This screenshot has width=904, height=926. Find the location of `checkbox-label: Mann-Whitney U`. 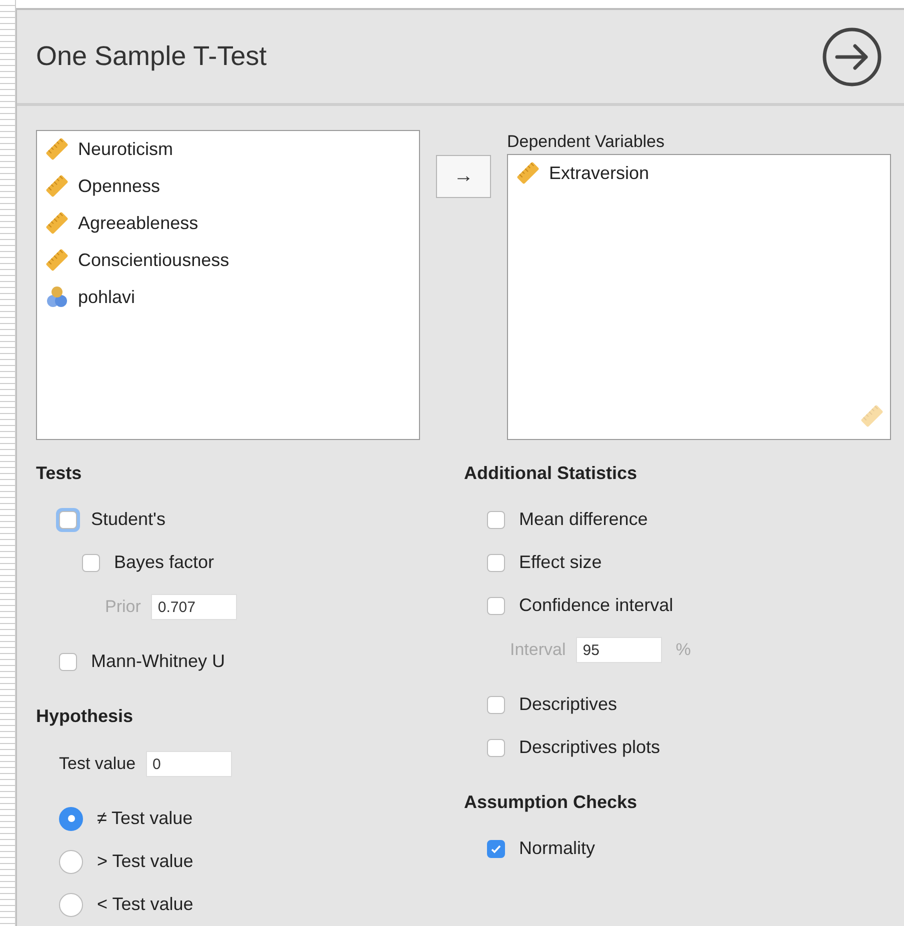

checkbox-label: Mann-Whitney U is located at coordinates (158, 661).